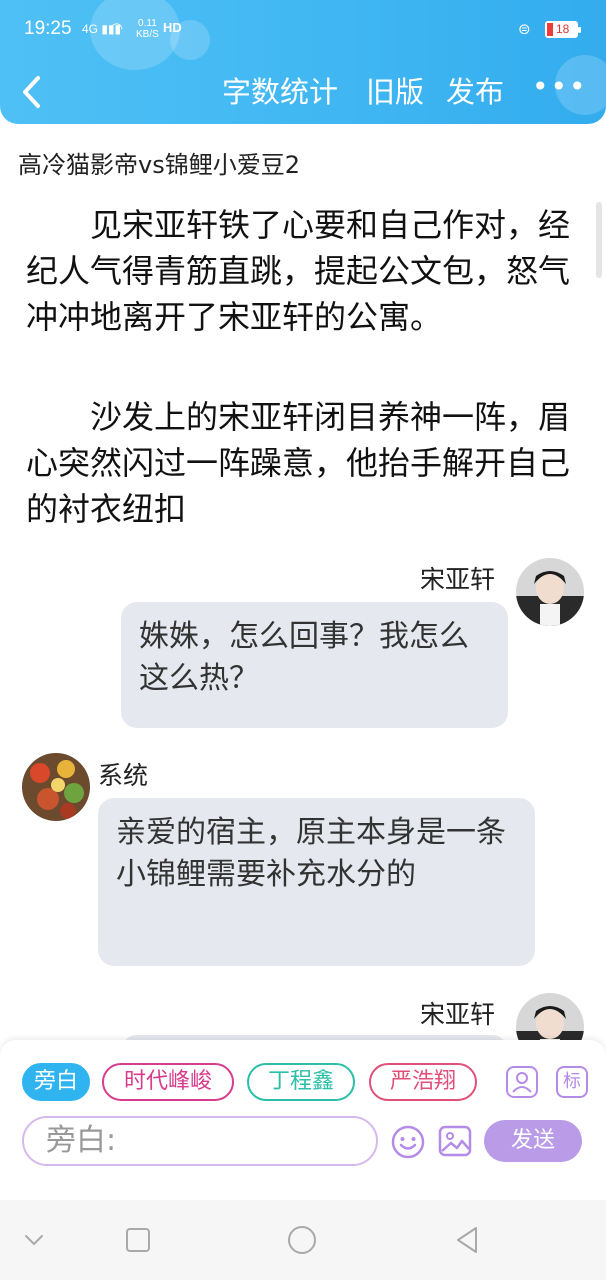 The width and height of the screenshot is (606, 1280). I want to click on network-speed: 0.11 KB/S, so click(147, 29).